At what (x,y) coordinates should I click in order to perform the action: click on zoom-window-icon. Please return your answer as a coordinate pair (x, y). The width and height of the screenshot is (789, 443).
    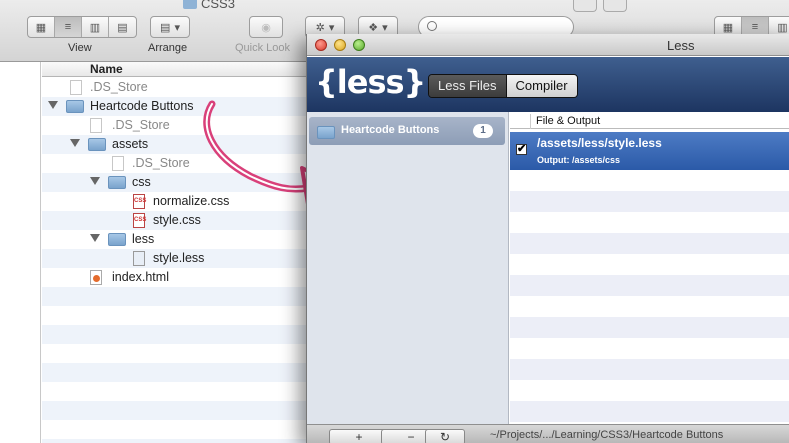
    Looking at the image, I should click on (359, 45).